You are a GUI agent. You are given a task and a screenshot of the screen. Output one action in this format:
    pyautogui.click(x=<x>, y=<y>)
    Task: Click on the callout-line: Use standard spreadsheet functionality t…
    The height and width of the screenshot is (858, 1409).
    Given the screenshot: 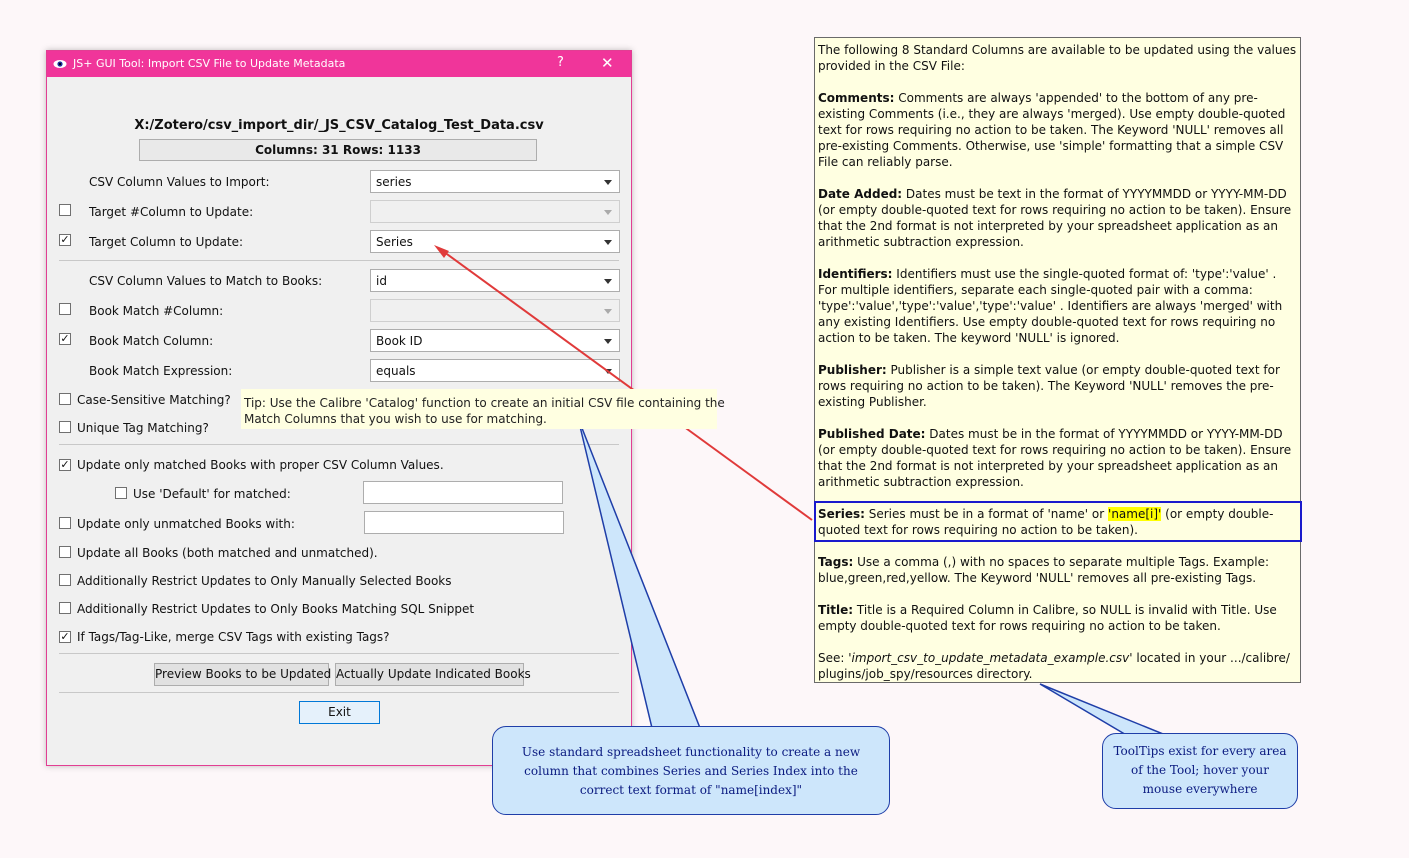 What is the action you would take?
    pyautogui.click(x=691, y=752)
    